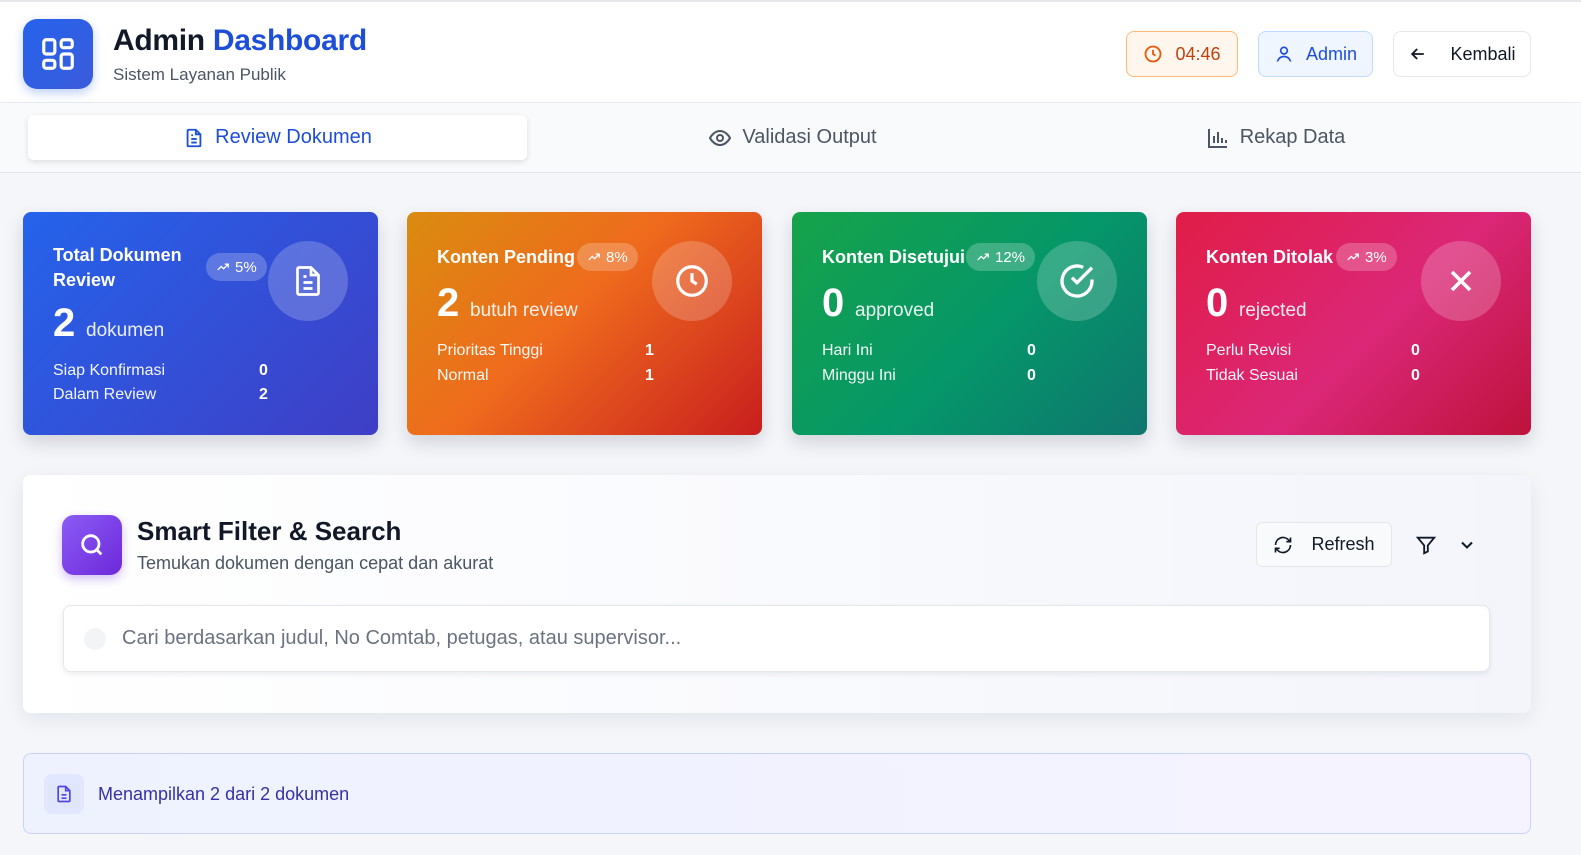 Image resolution: width=1581 pixels, height=855 pixels. What do you see at coordinates (1467, 545) in the screenshot?
I see `chevron-down-icon` at bounding box center [1467, 545].